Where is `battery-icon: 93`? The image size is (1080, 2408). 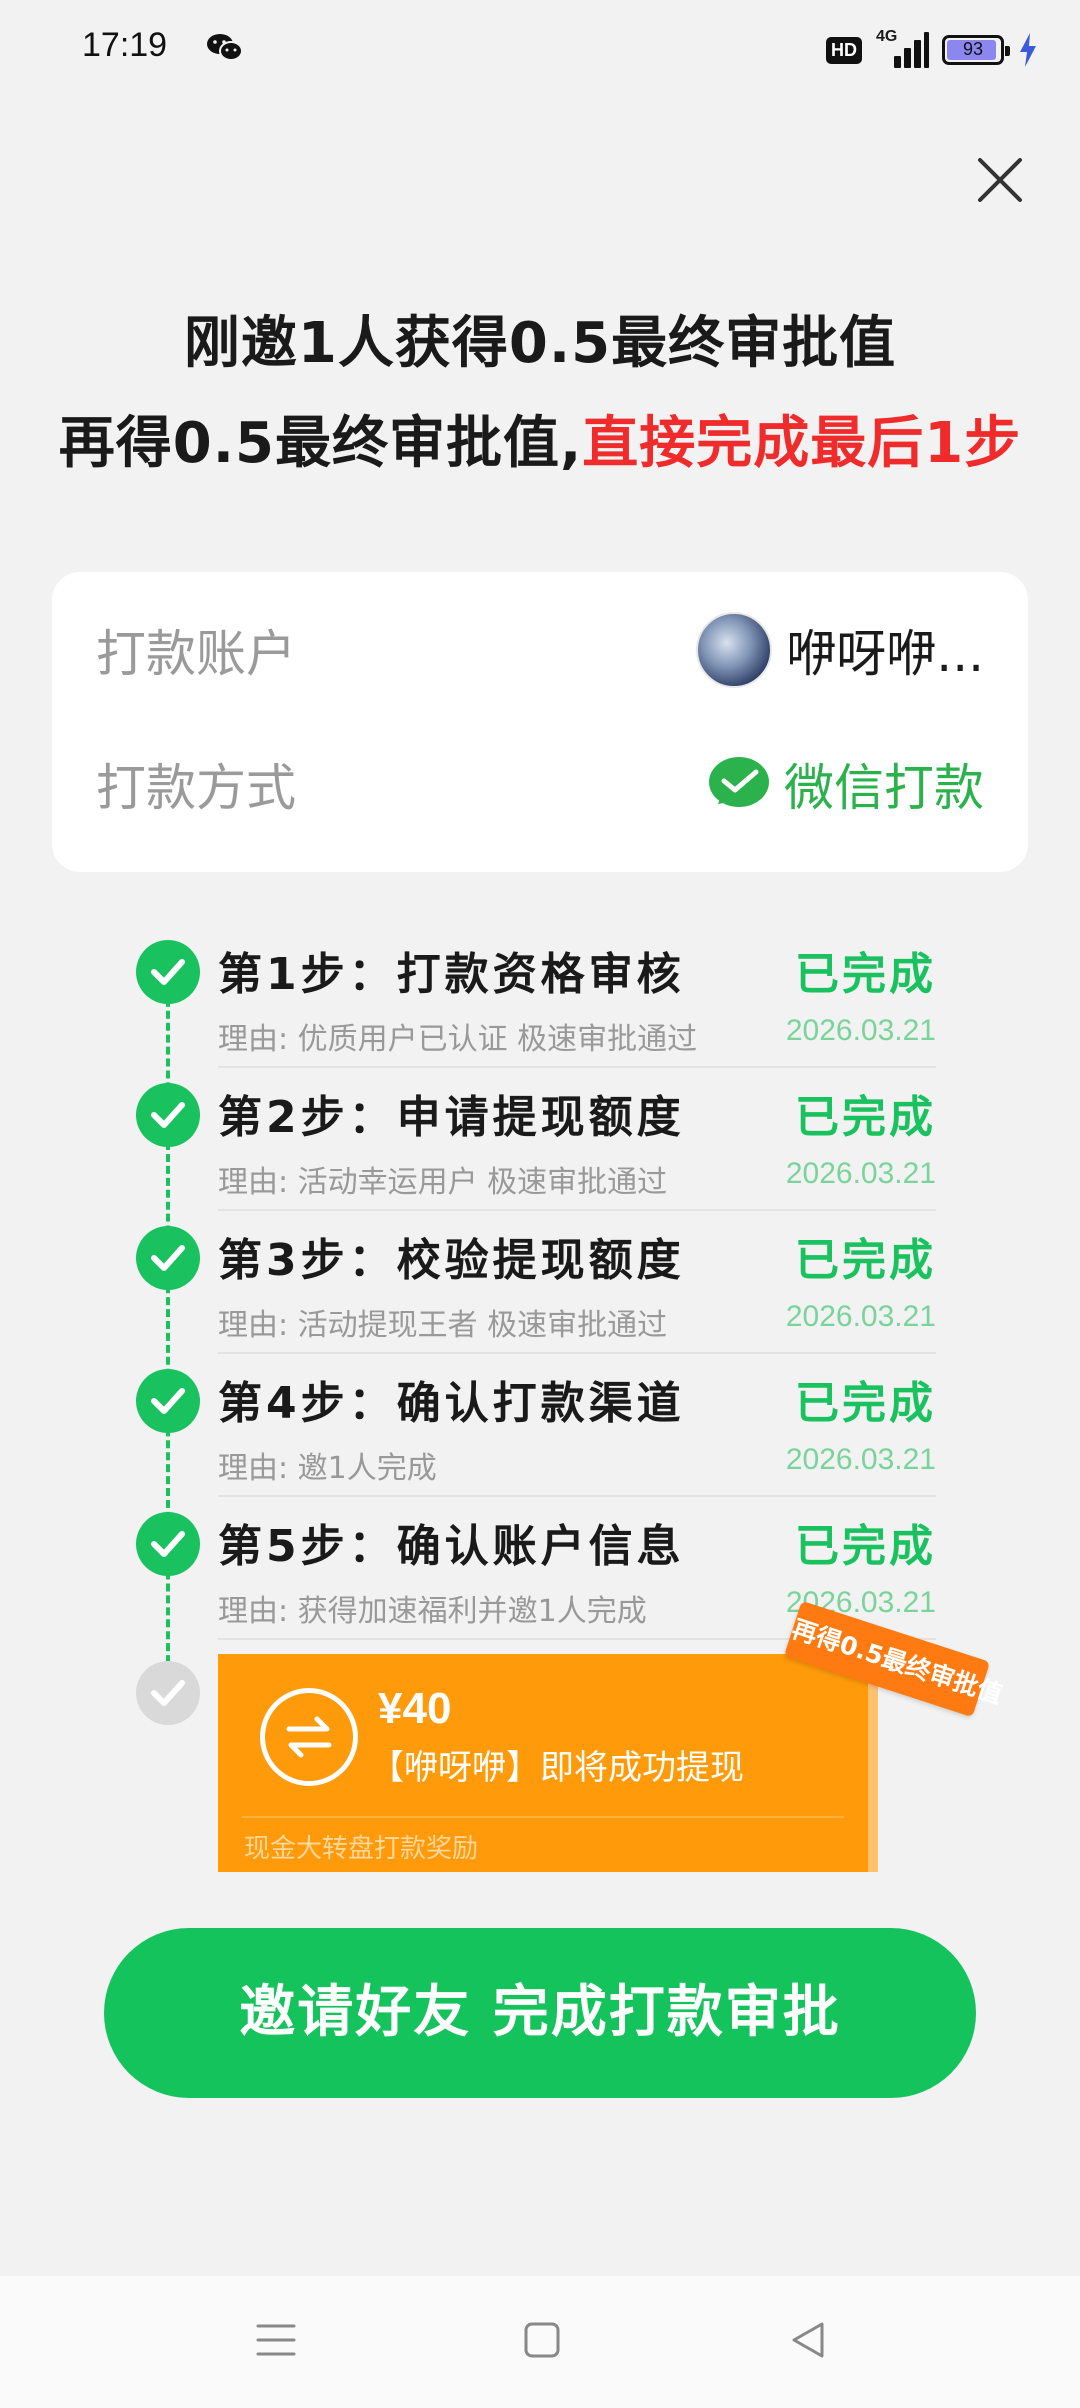
battery-icon: 93 is located at coordinates (976, 50).